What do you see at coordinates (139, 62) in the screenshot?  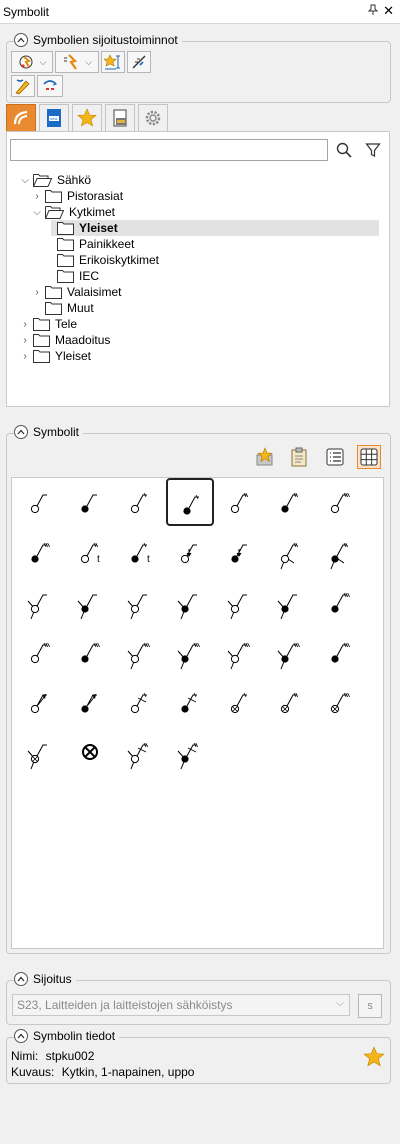 I see `symbol-line-button` at bounding box center [139, 62].